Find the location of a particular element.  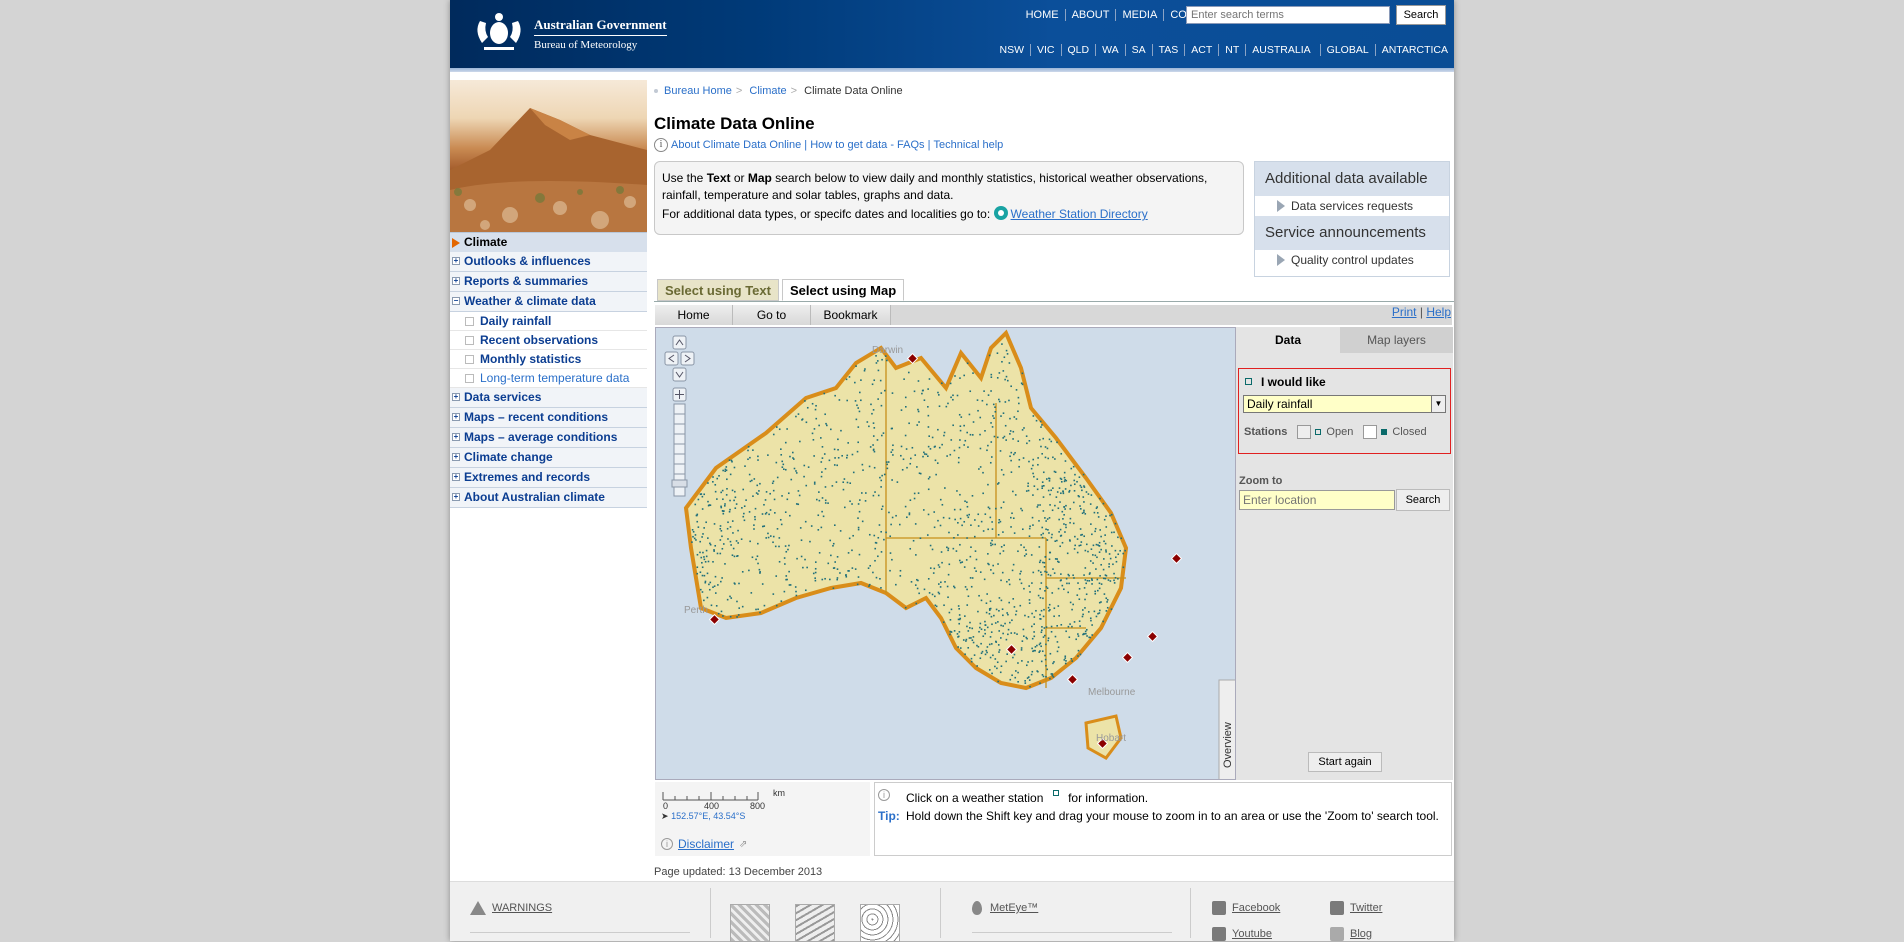

map-canvas: Darwin Perth Melbourne Hobart Overview is located at coordinates (946, 554).